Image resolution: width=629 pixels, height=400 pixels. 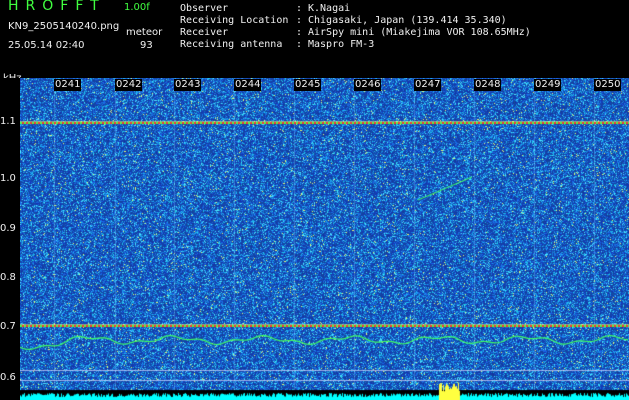 What do you see at coordinates (368, 85) in the screenshot?
I see `x-tick-label: 0246` at bounding box center [368, 85].